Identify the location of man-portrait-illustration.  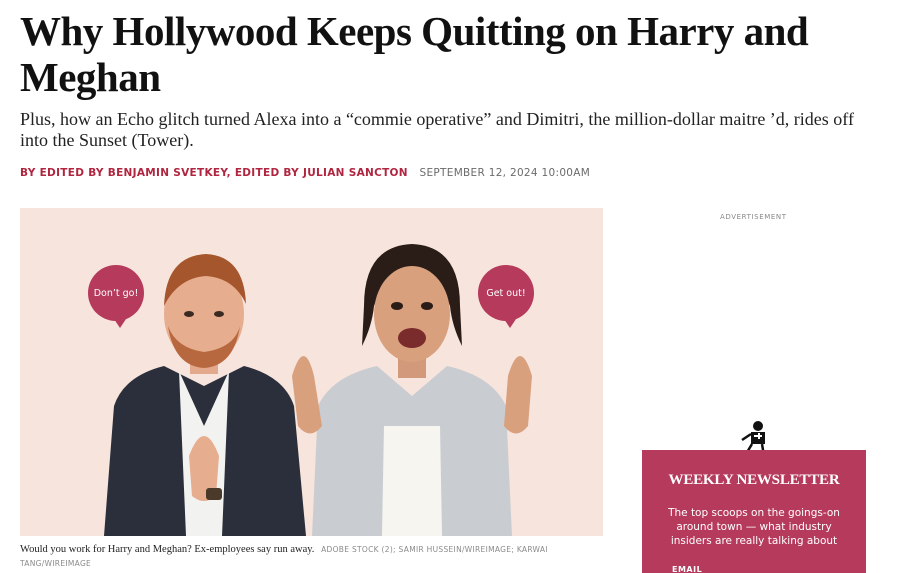
(205, 395).